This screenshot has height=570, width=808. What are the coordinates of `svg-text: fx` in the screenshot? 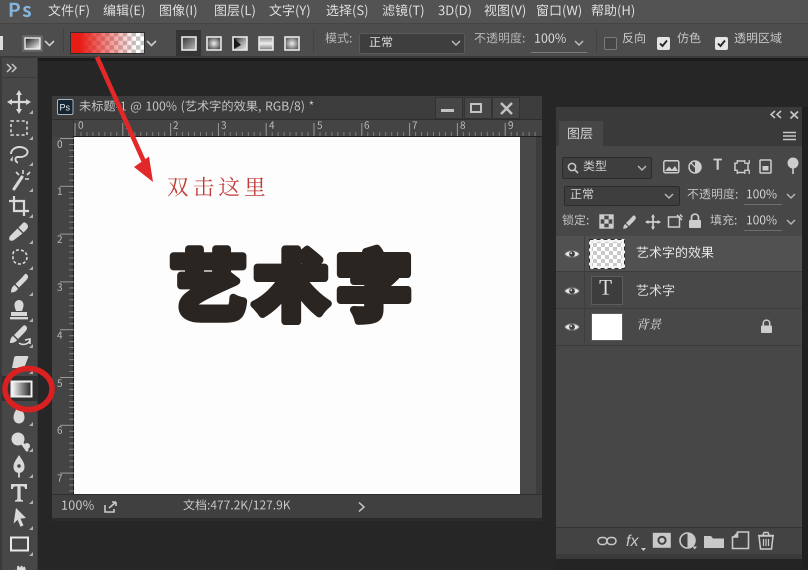 It's located at (632, 541).